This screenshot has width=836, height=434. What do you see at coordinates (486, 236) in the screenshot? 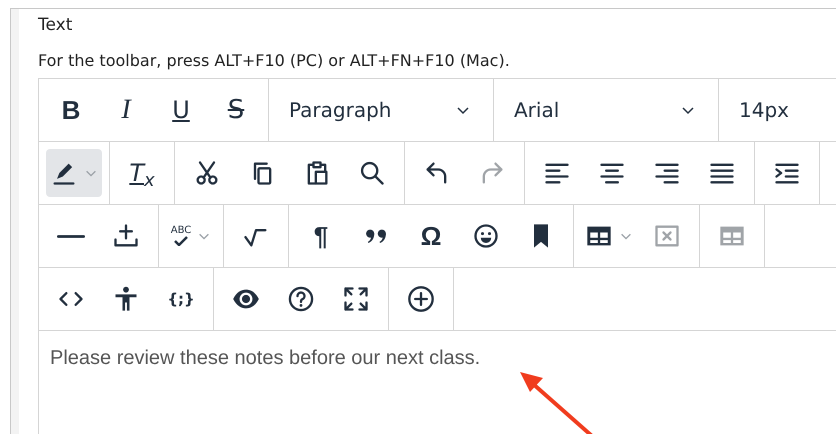
I see `smiley-icon` at bounding box center [486, 236].